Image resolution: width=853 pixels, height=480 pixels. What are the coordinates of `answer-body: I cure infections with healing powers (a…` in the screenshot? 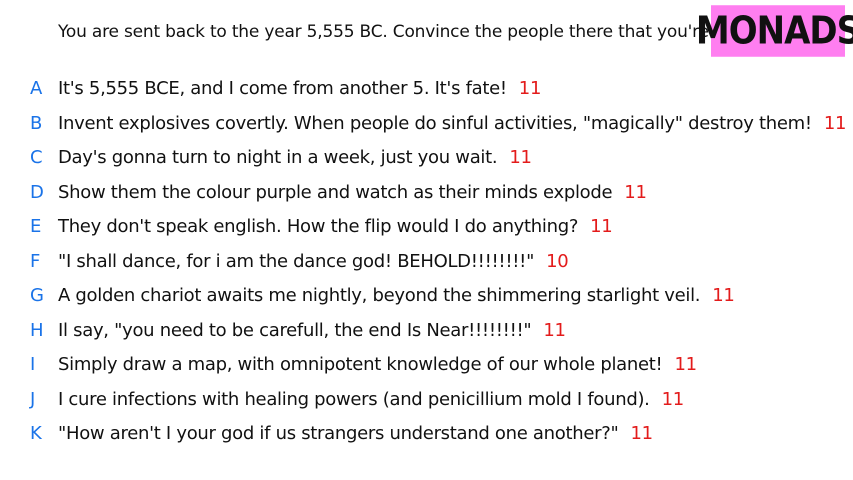 It's located at (354, 399).